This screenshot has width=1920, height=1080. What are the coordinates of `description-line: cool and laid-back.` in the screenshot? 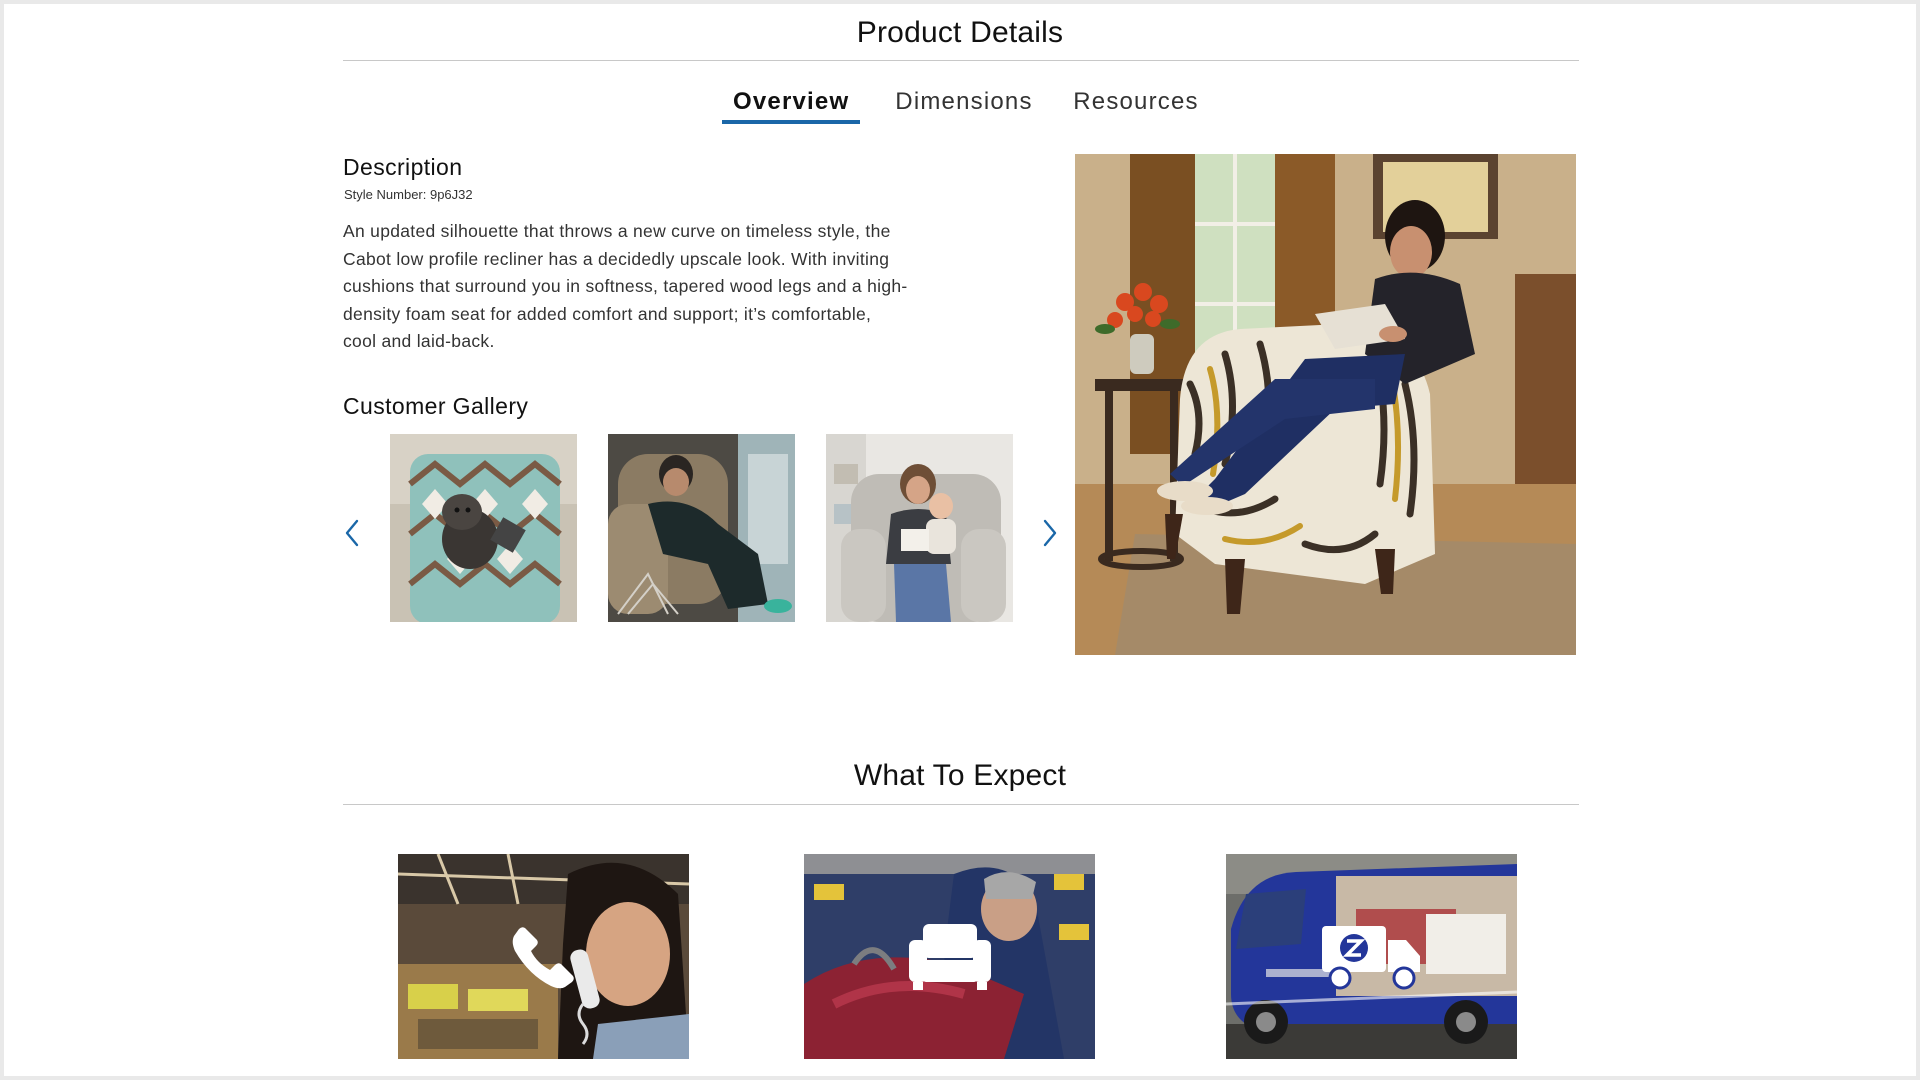 It's located at (419, 341).